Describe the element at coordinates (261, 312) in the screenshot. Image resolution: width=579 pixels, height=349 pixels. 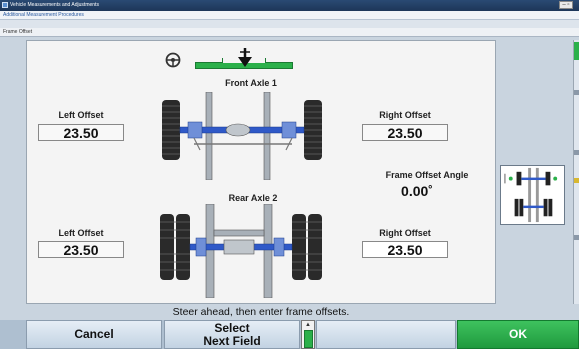
I see `status-message: Steer ahead, then enter frame offsets.` at that location.